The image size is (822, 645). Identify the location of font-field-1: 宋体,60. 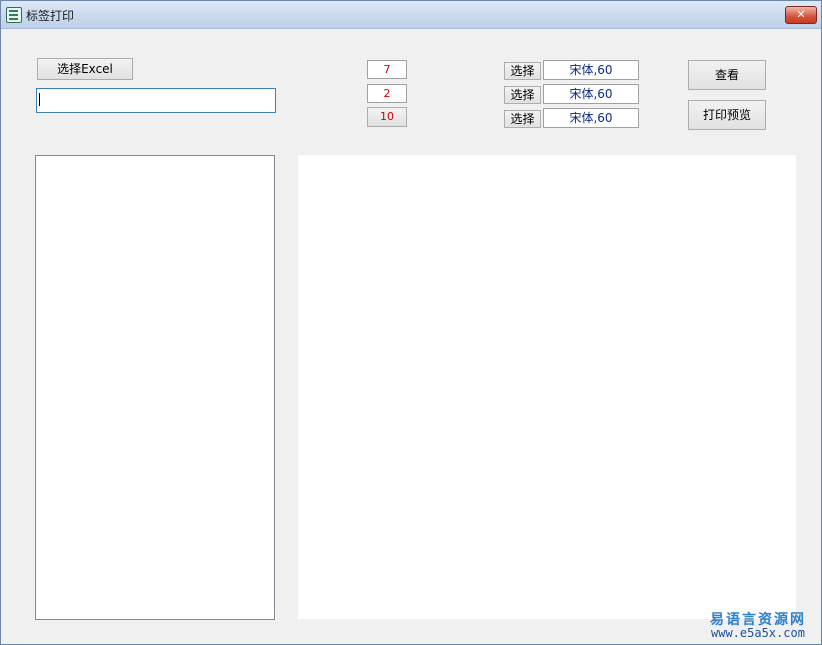
(591, 70).